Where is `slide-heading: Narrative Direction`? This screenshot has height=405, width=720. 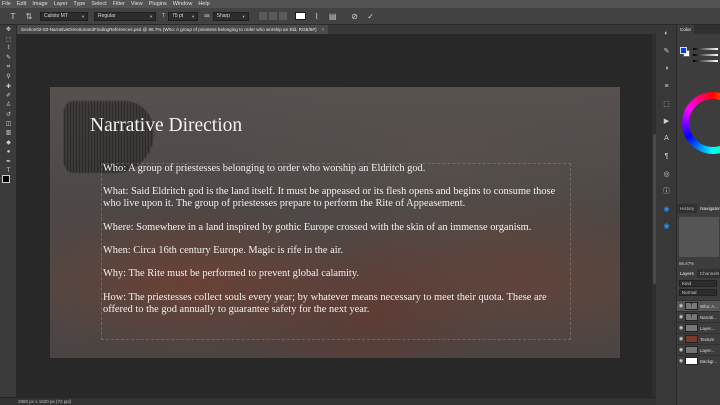
slide-heading: Narrative Direction is located at coordinates (166, 126).